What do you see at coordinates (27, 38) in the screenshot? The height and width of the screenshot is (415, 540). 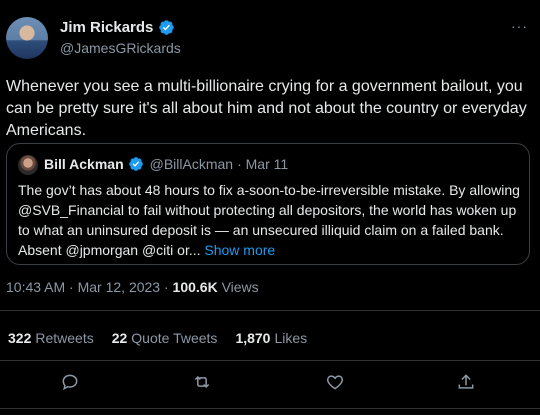 I see `author-avatar` at bounding box center [27, 38].